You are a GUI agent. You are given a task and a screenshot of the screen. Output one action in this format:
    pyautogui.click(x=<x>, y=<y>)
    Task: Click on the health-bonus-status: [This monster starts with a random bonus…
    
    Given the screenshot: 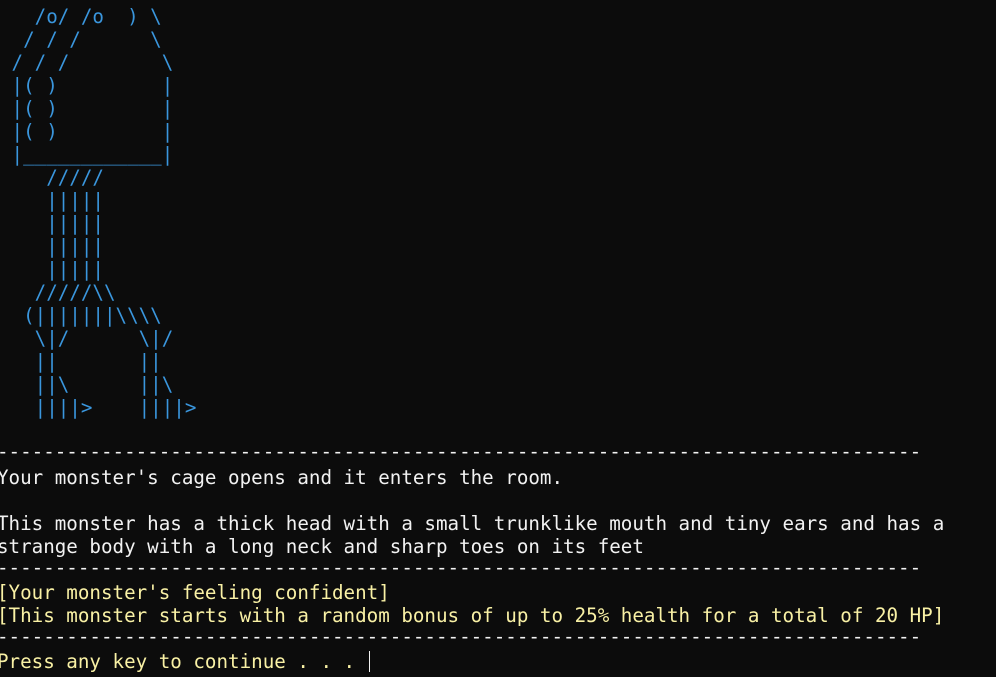 What is the action you would take?
    pyautogui.click(x=472, y=615)
    